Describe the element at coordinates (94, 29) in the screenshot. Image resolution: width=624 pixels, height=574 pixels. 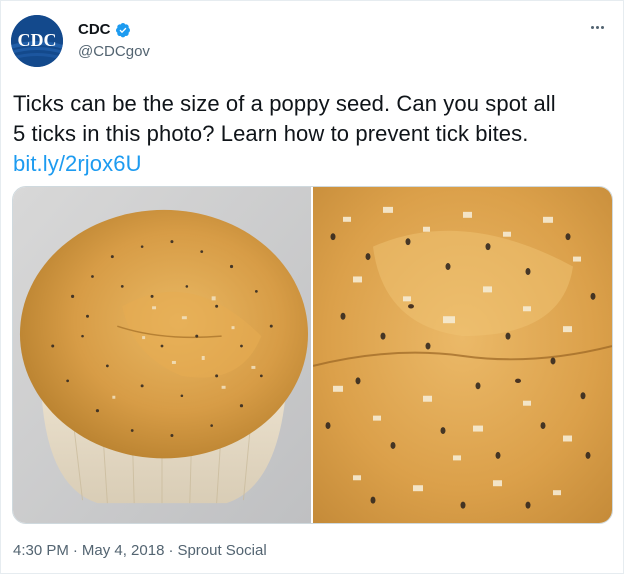
I see `display-name: CDC` at that location.